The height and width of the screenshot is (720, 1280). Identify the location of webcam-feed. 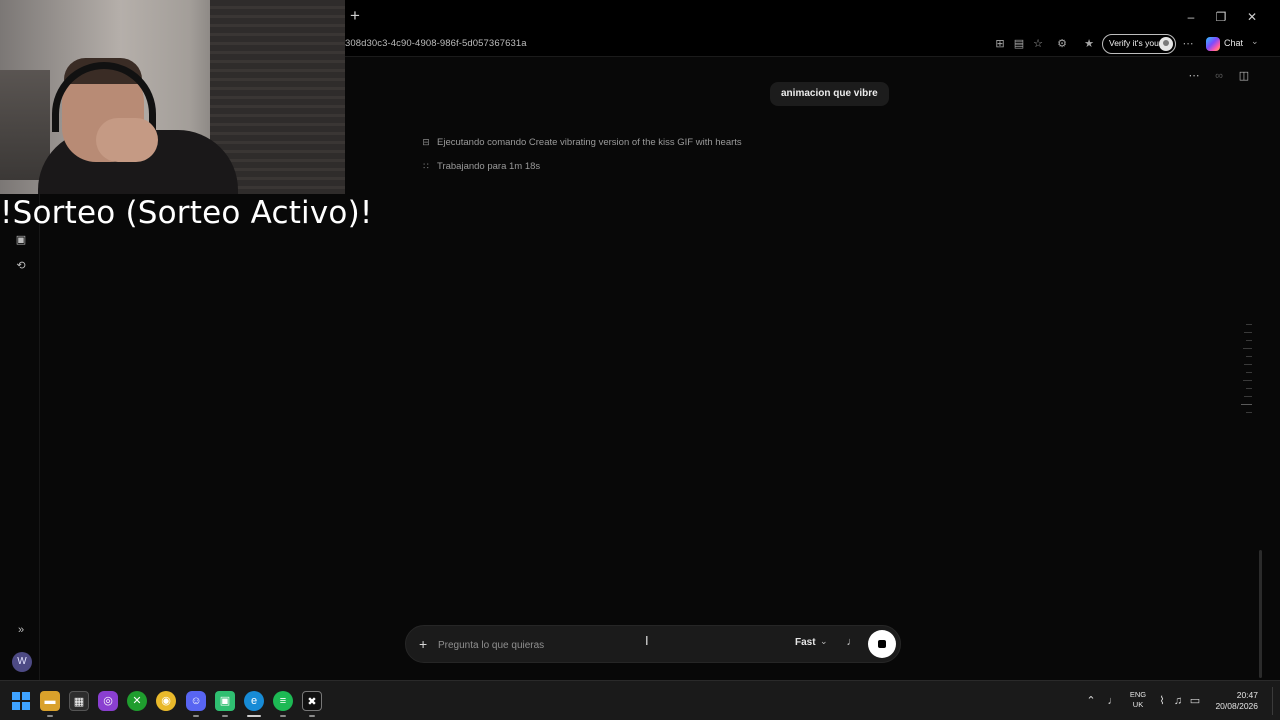
(172, 97).